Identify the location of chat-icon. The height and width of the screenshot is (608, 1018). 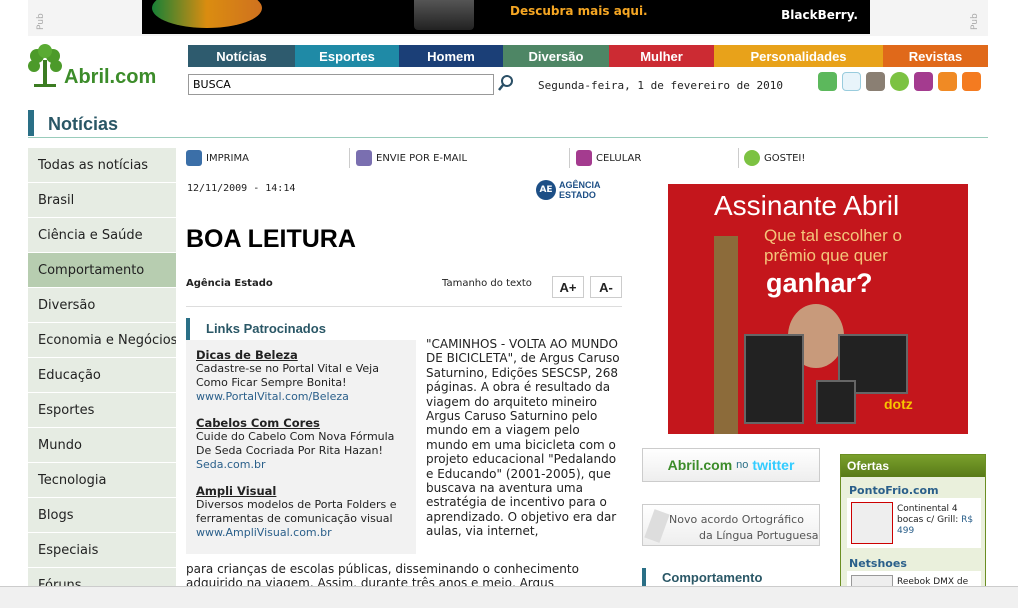
(827, 81).